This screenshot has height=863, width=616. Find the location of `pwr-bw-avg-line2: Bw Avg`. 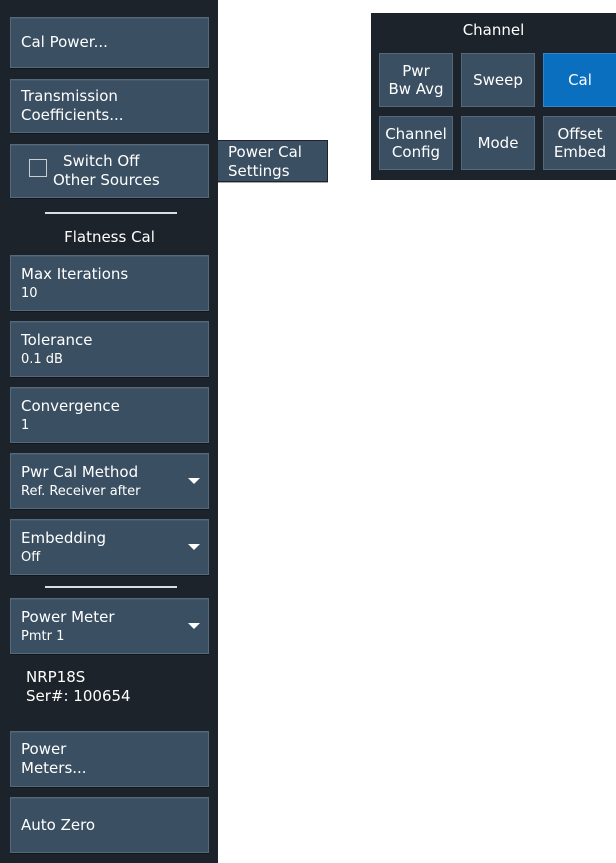

pwr-bw-avg-line2: Bw Avg is located at coordinates (416, 89).